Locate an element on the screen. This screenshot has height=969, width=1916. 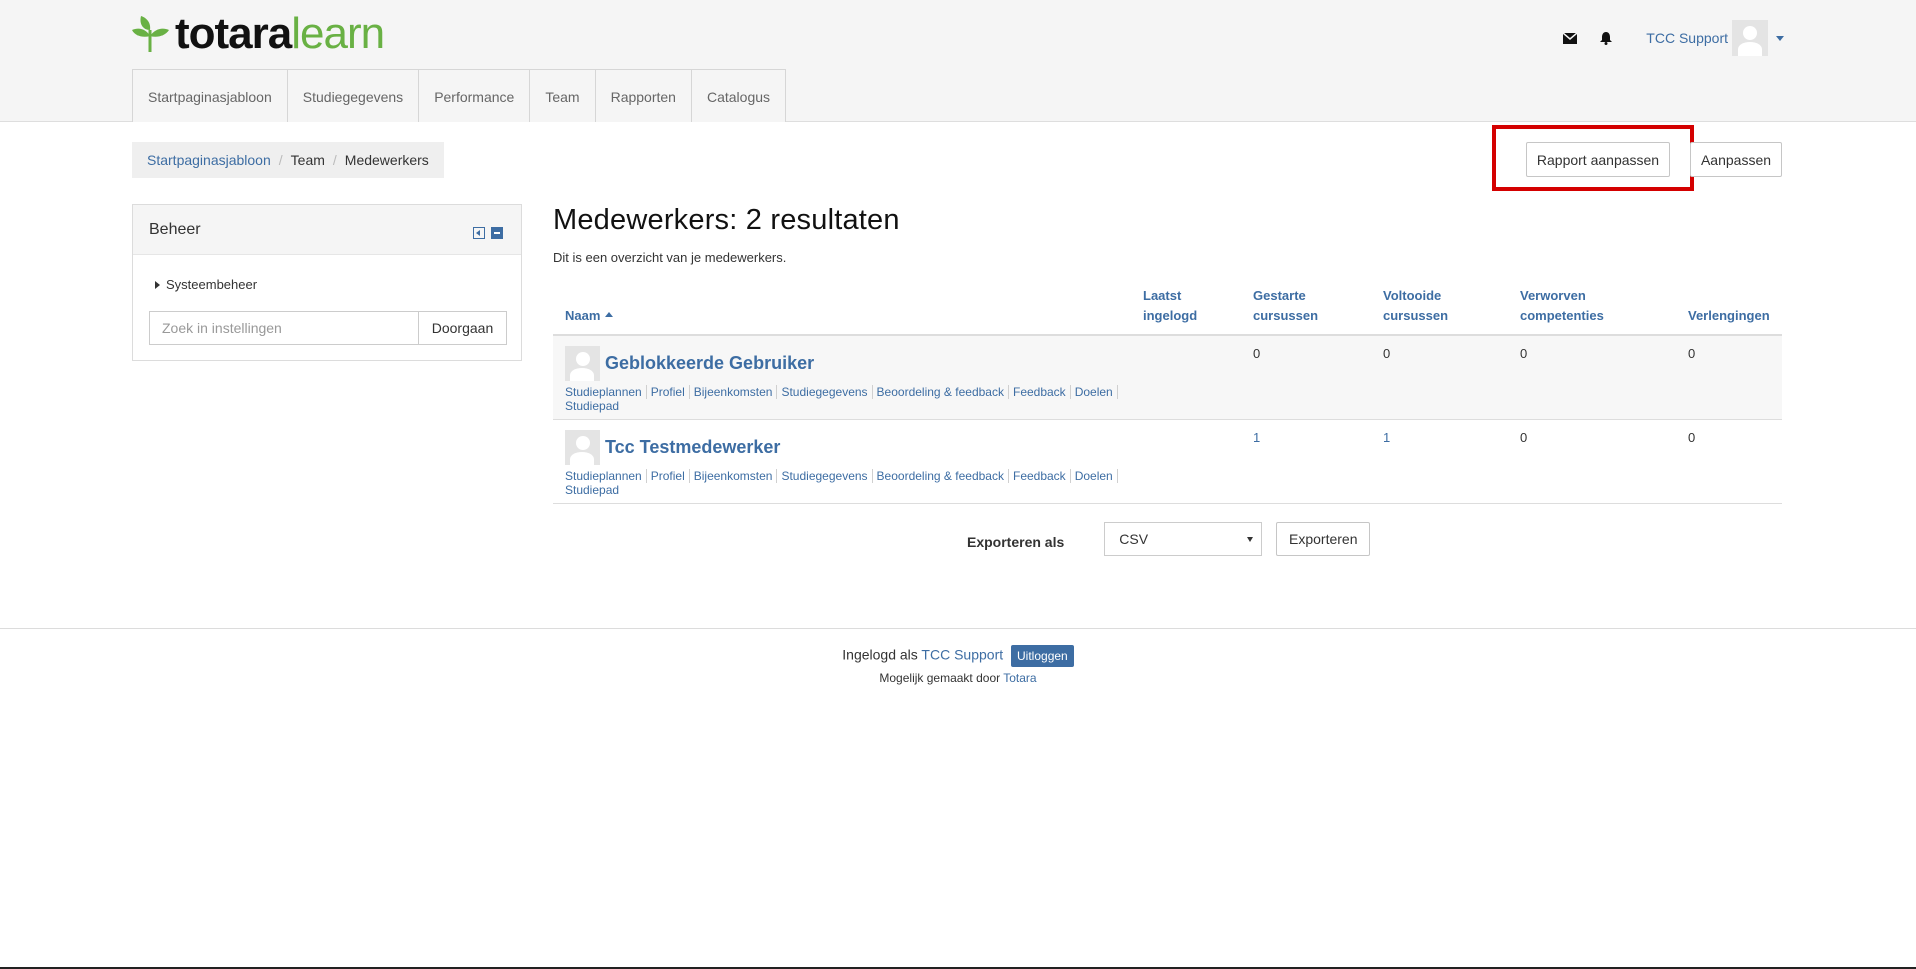
completed-courses-cell: 1 is located at coordinates (1439, 462).